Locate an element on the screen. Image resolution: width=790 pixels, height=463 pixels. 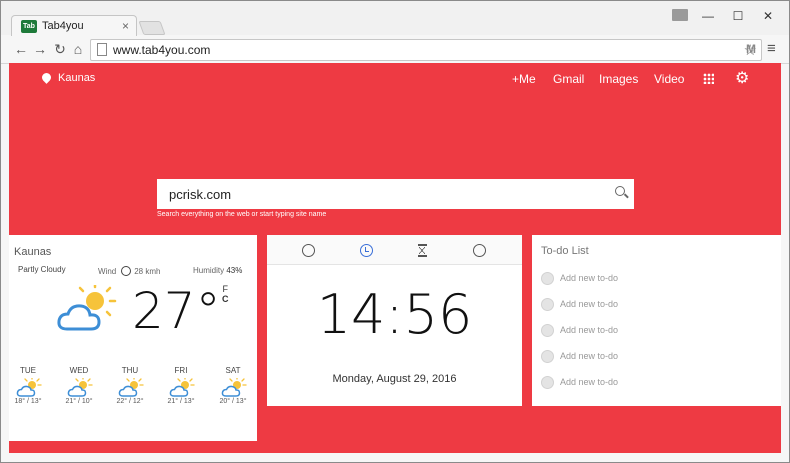
nav-link-me: +Me is located at coordinates (524, 79).